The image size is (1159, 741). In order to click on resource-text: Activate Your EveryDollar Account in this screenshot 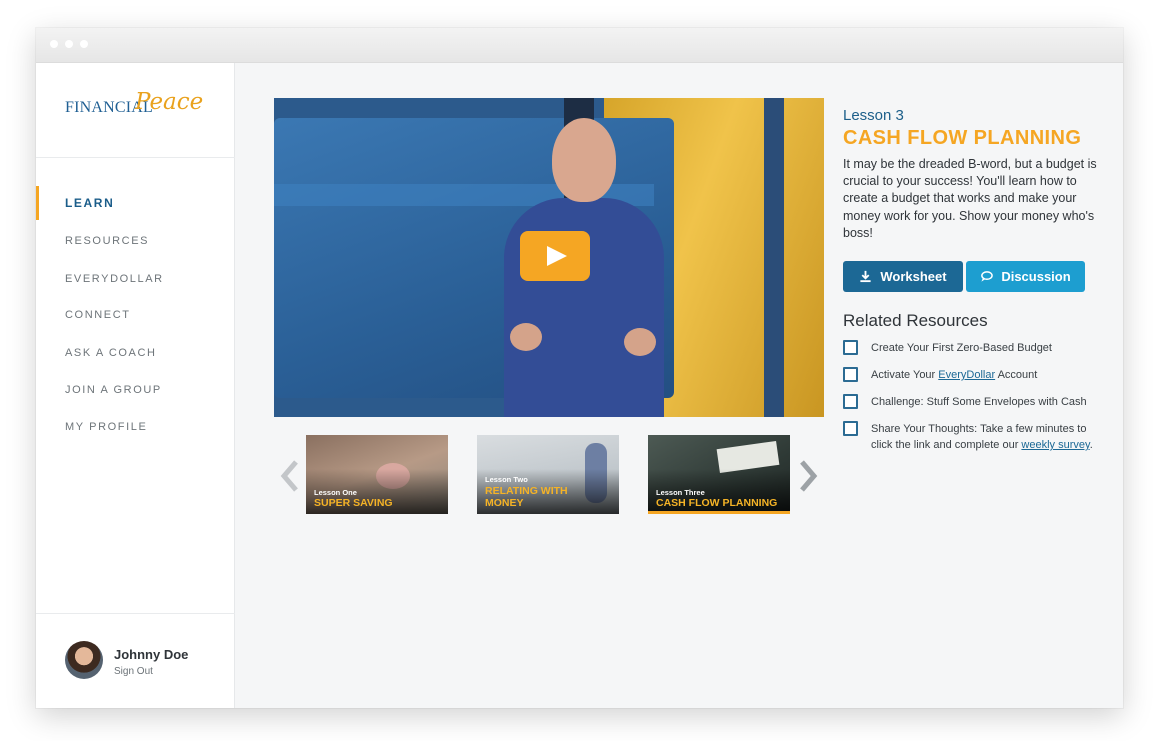, I will do `click(988, 375)`.